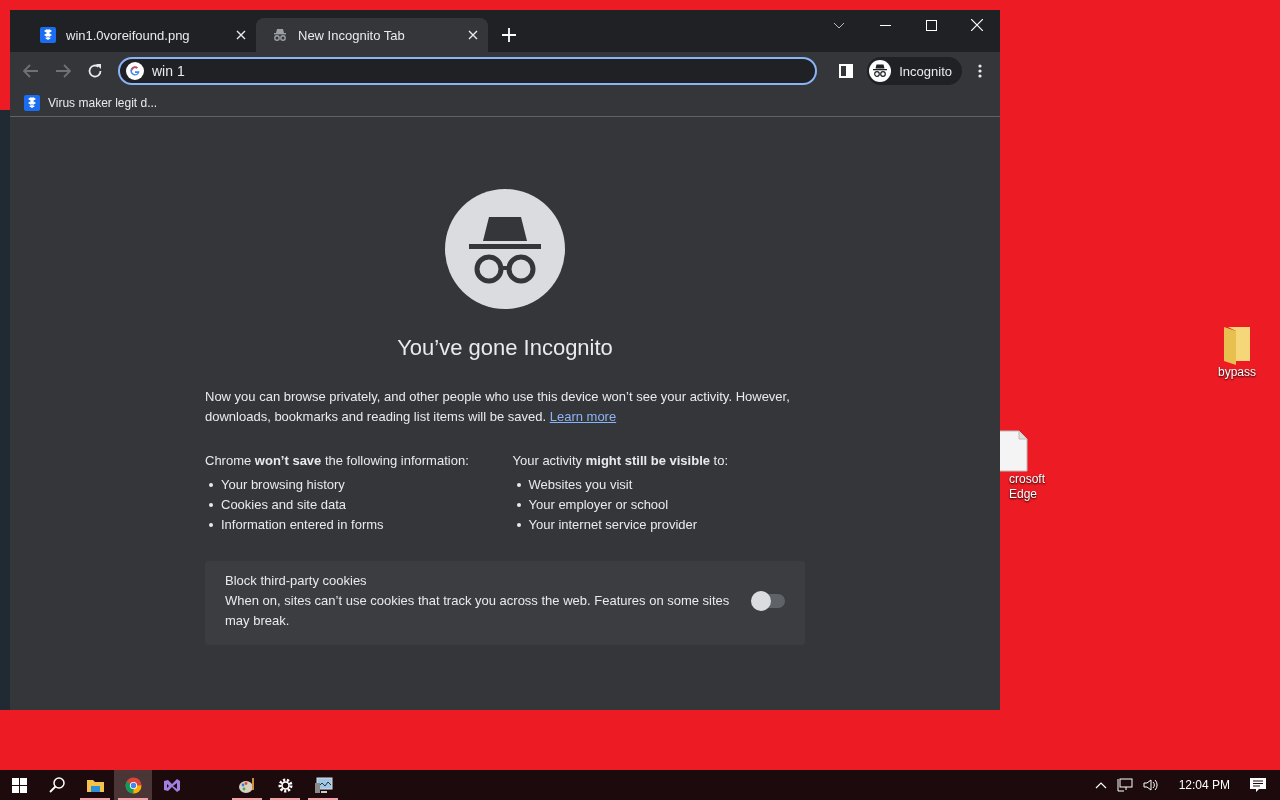 The width and height of the screenshot is (1280, 800). Describe the element at coordinates (19, 785) in the screenshot. I see `windows-start-icon` at that location.